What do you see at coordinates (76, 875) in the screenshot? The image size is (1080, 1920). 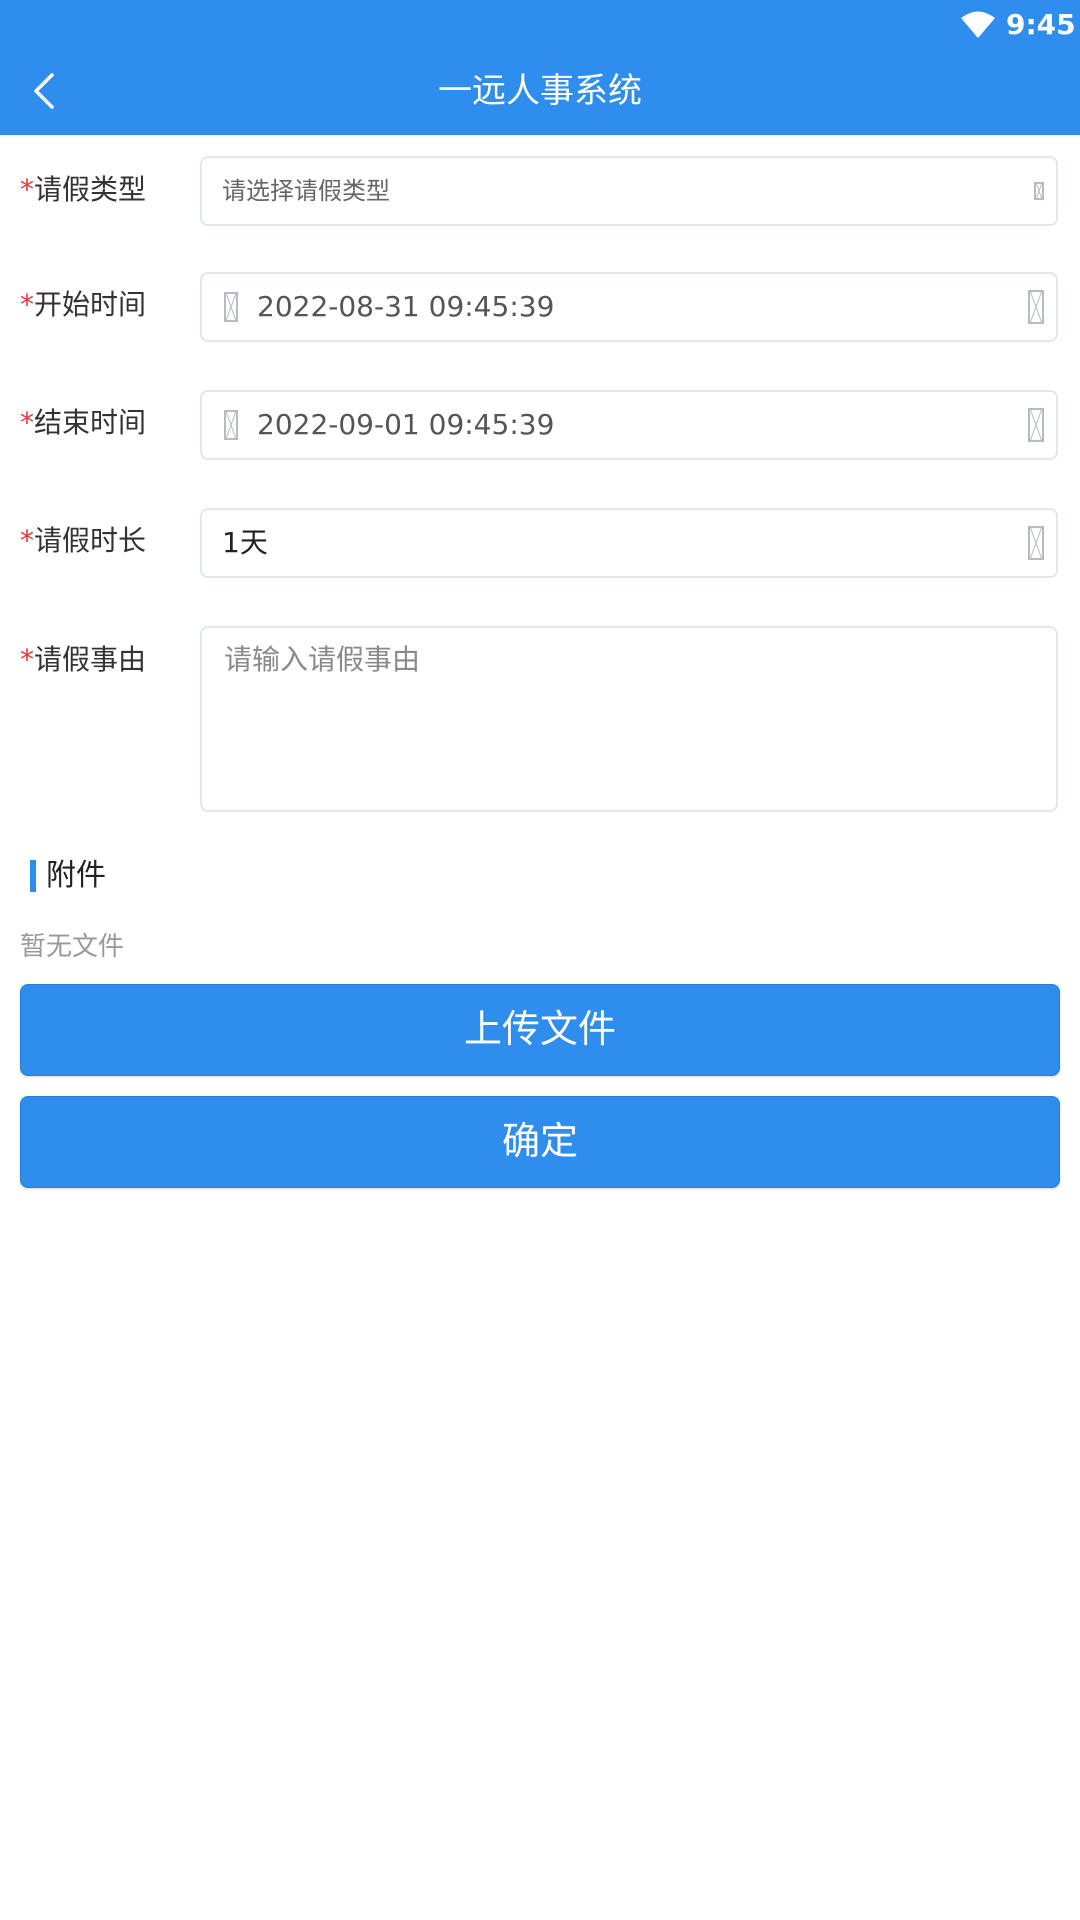 I see `attachments-title: 附件` at bounding box center [76, 875].